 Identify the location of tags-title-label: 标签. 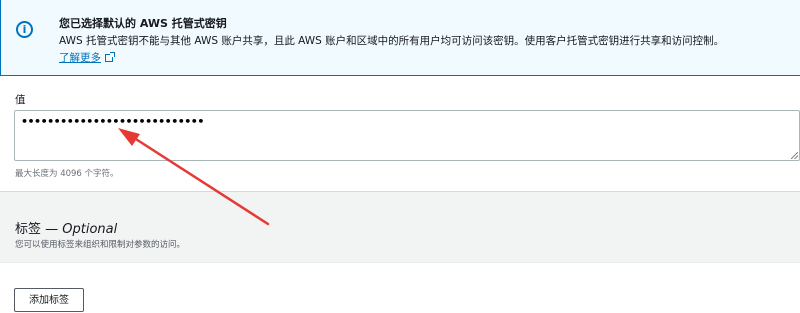
(28, 229).